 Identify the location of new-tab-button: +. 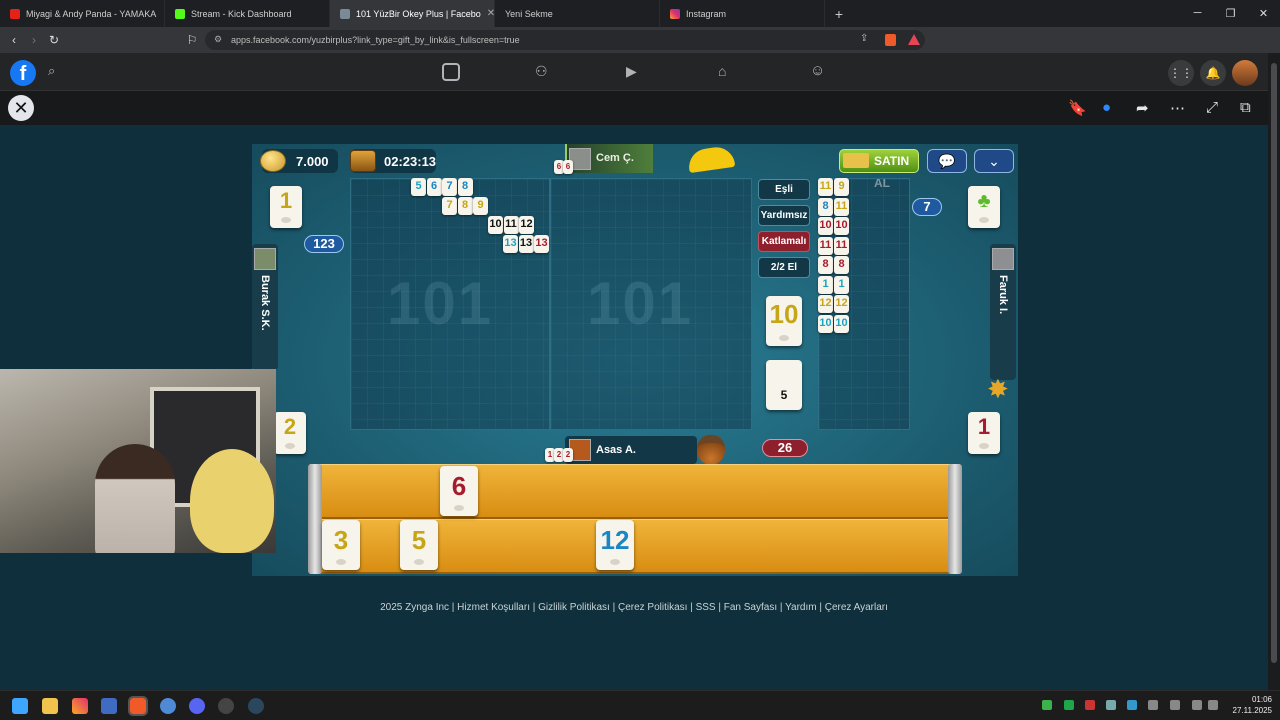
(839, 14).